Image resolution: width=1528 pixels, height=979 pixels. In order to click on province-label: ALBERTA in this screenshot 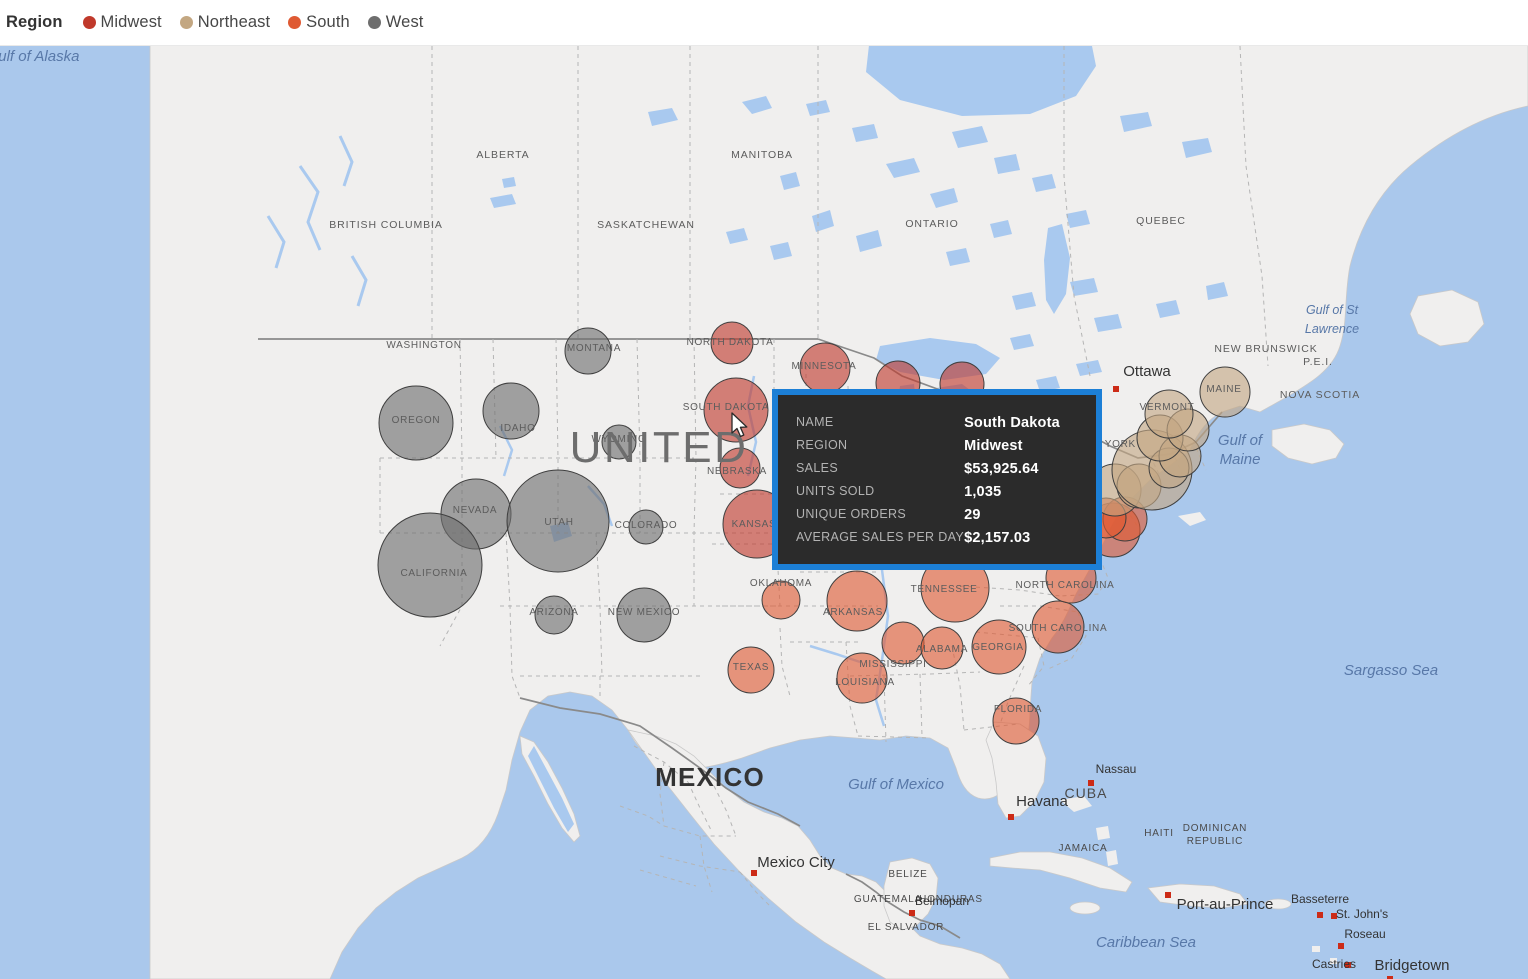, I will do `click(502, 155)`.